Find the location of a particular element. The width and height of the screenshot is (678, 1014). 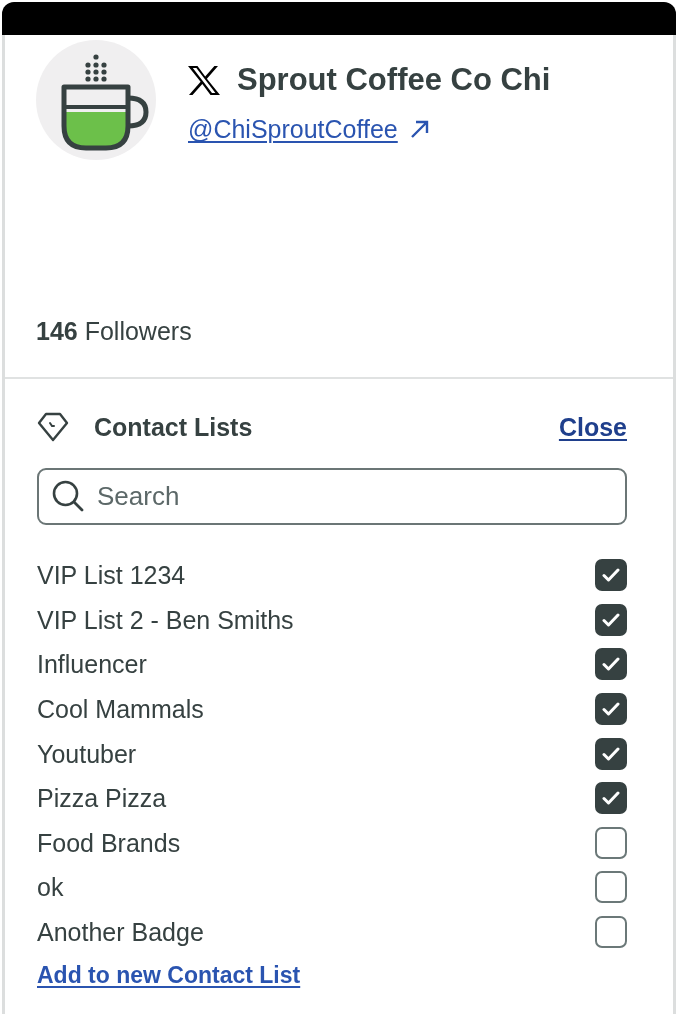

search-icon is located at coordinates (68, 496).